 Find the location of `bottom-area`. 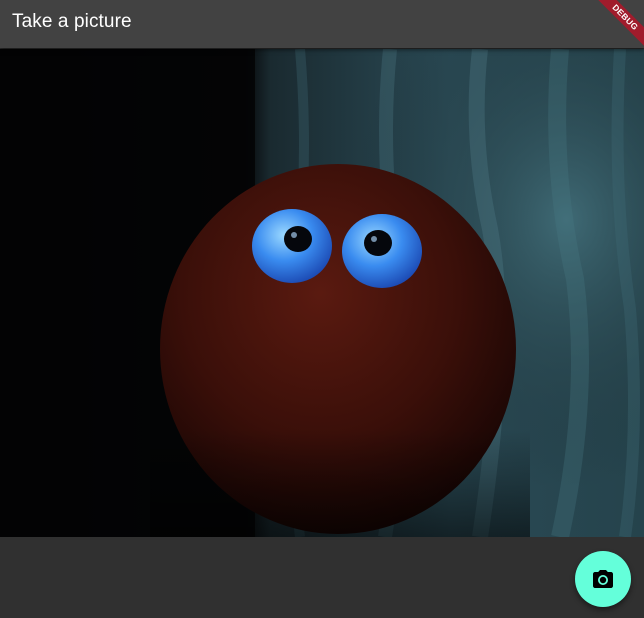

bottom-area is located at coordinates (322, 577).